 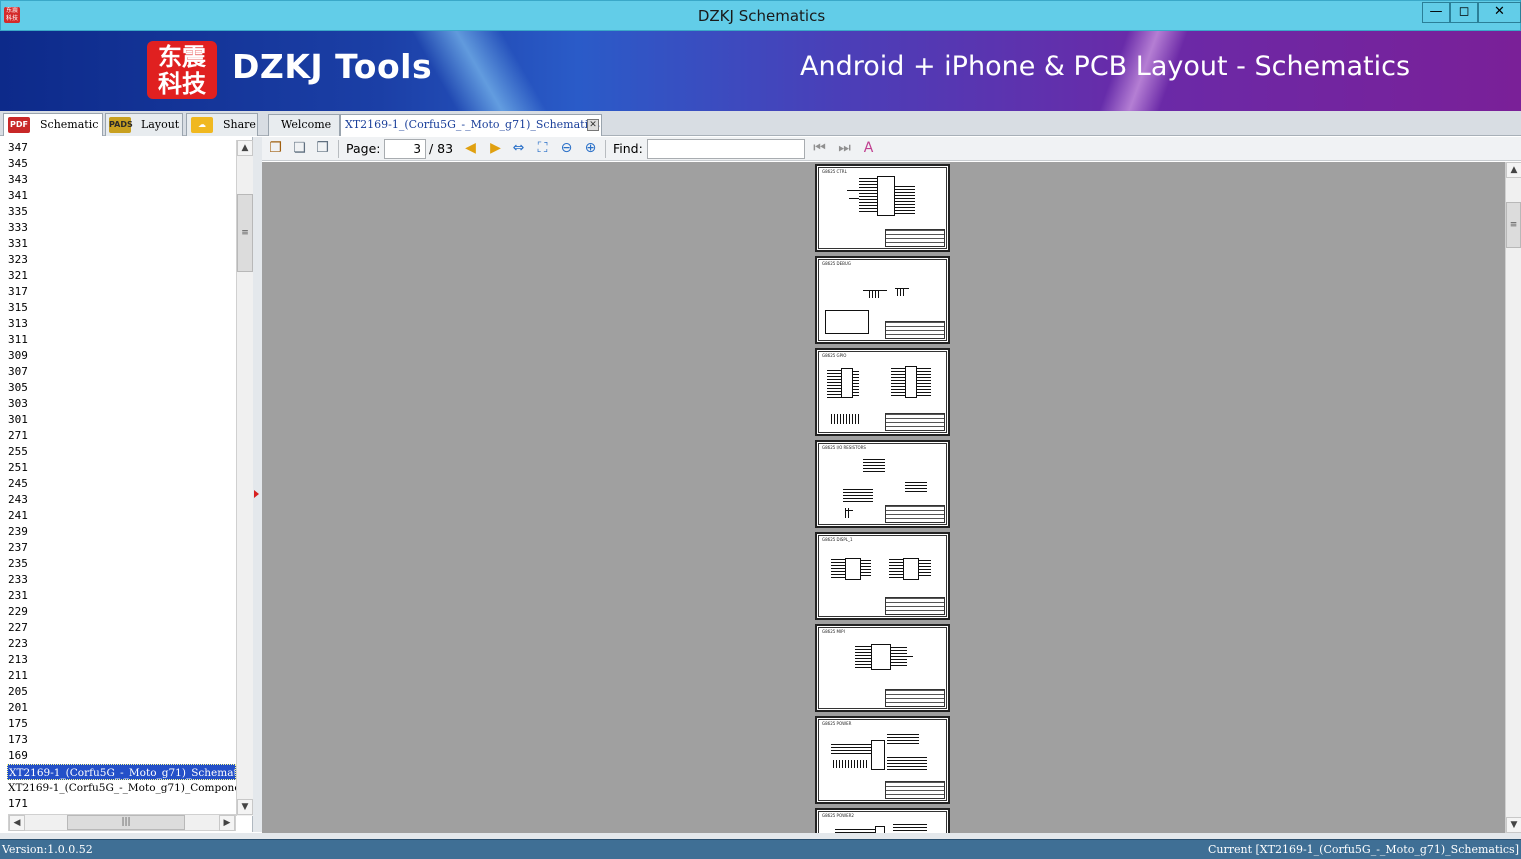 What do you see at coordinates (118, 292) in the screenshot?
I see `page-list-item: 317` at bounding box center [118, 292].